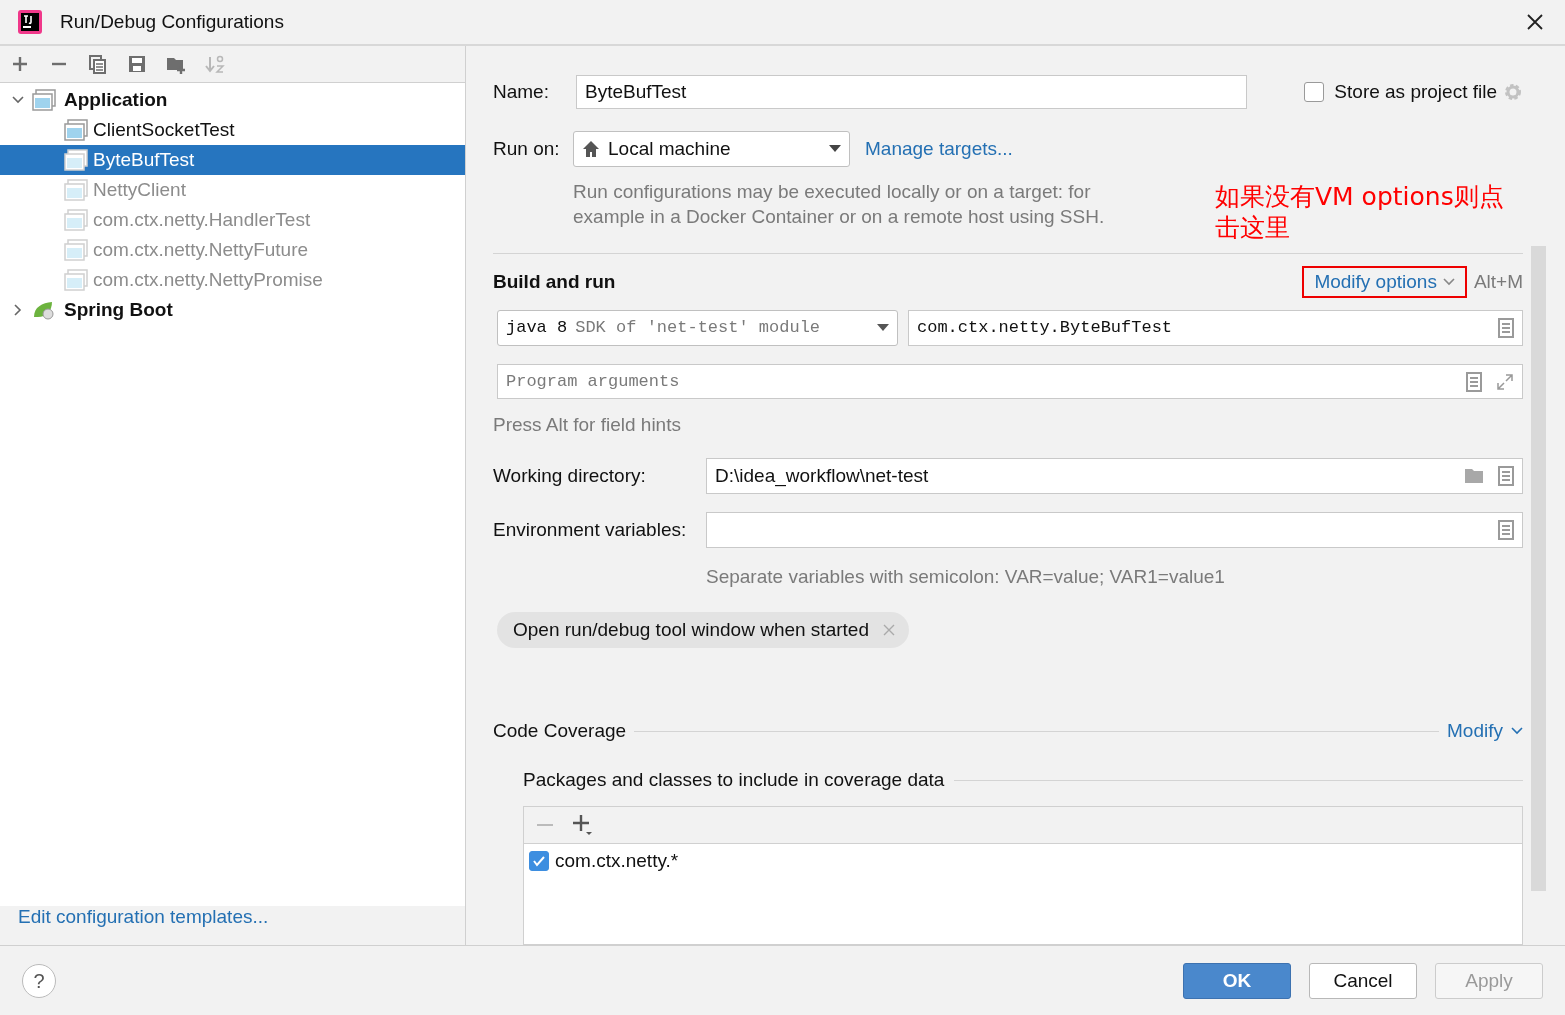  What do you see at coordinates (137, 64) in the screenshot?
I see `save-icon` at bounding box center [137, 64].